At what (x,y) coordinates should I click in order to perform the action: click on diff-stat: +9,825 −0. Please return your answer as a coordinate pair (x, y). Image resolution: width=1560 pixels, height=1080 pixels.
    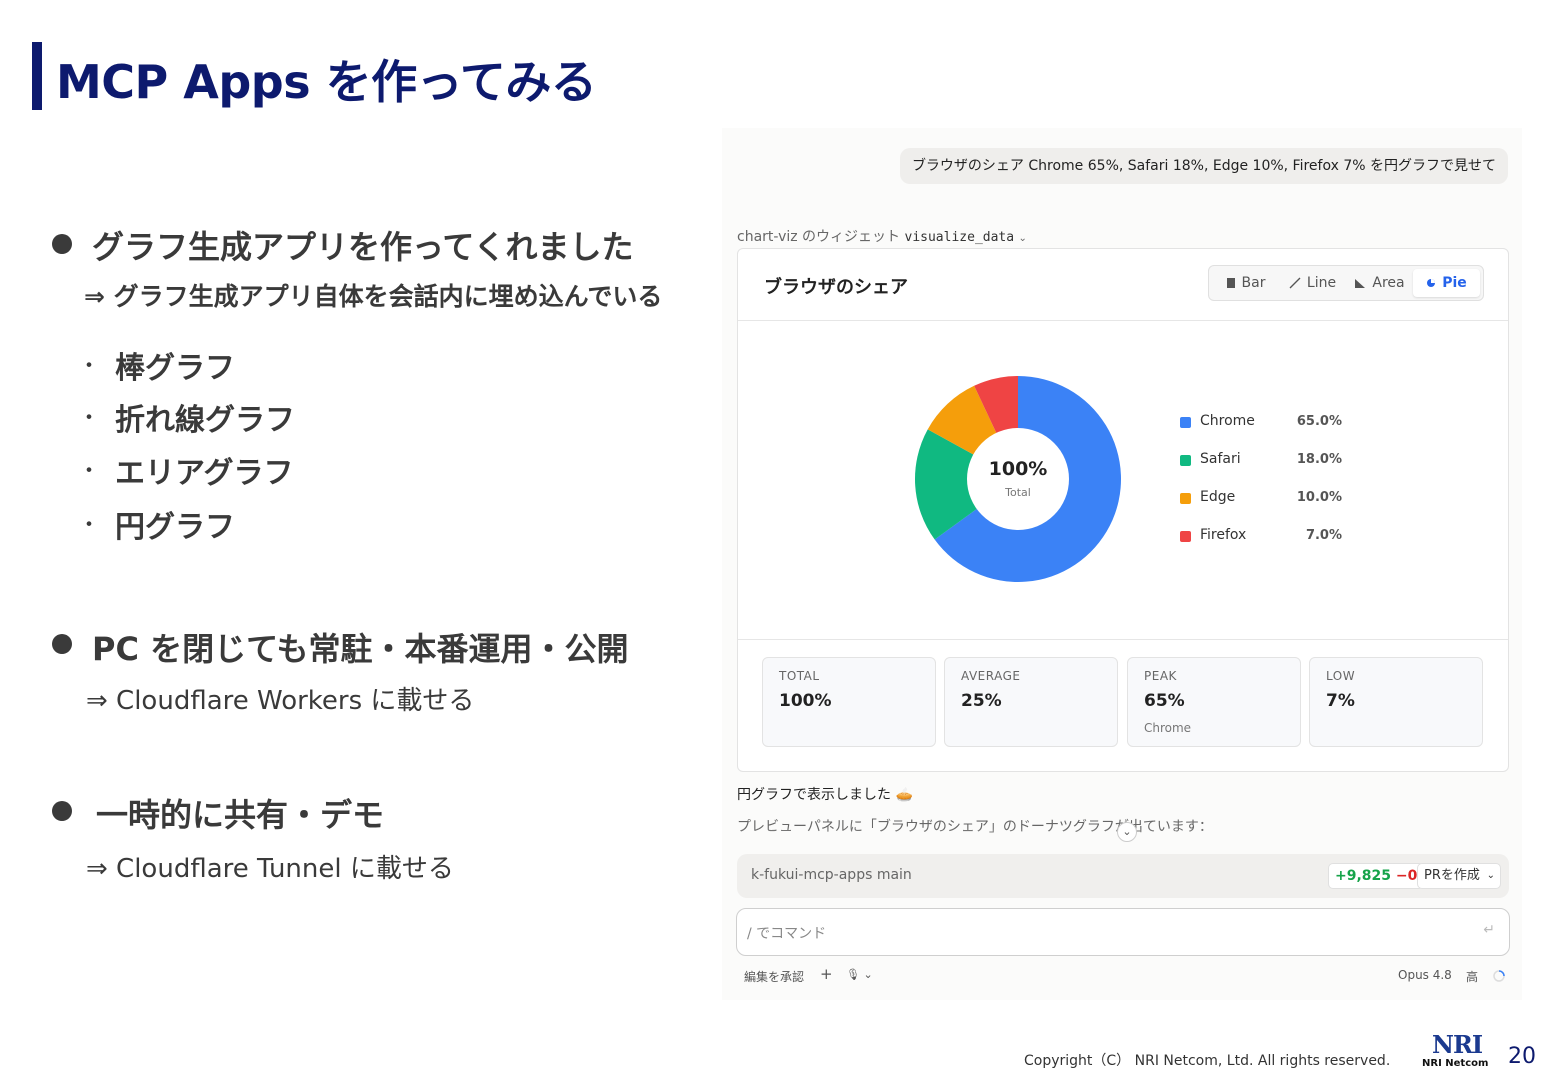
    Looking at the image, I should click on (1376, 876).